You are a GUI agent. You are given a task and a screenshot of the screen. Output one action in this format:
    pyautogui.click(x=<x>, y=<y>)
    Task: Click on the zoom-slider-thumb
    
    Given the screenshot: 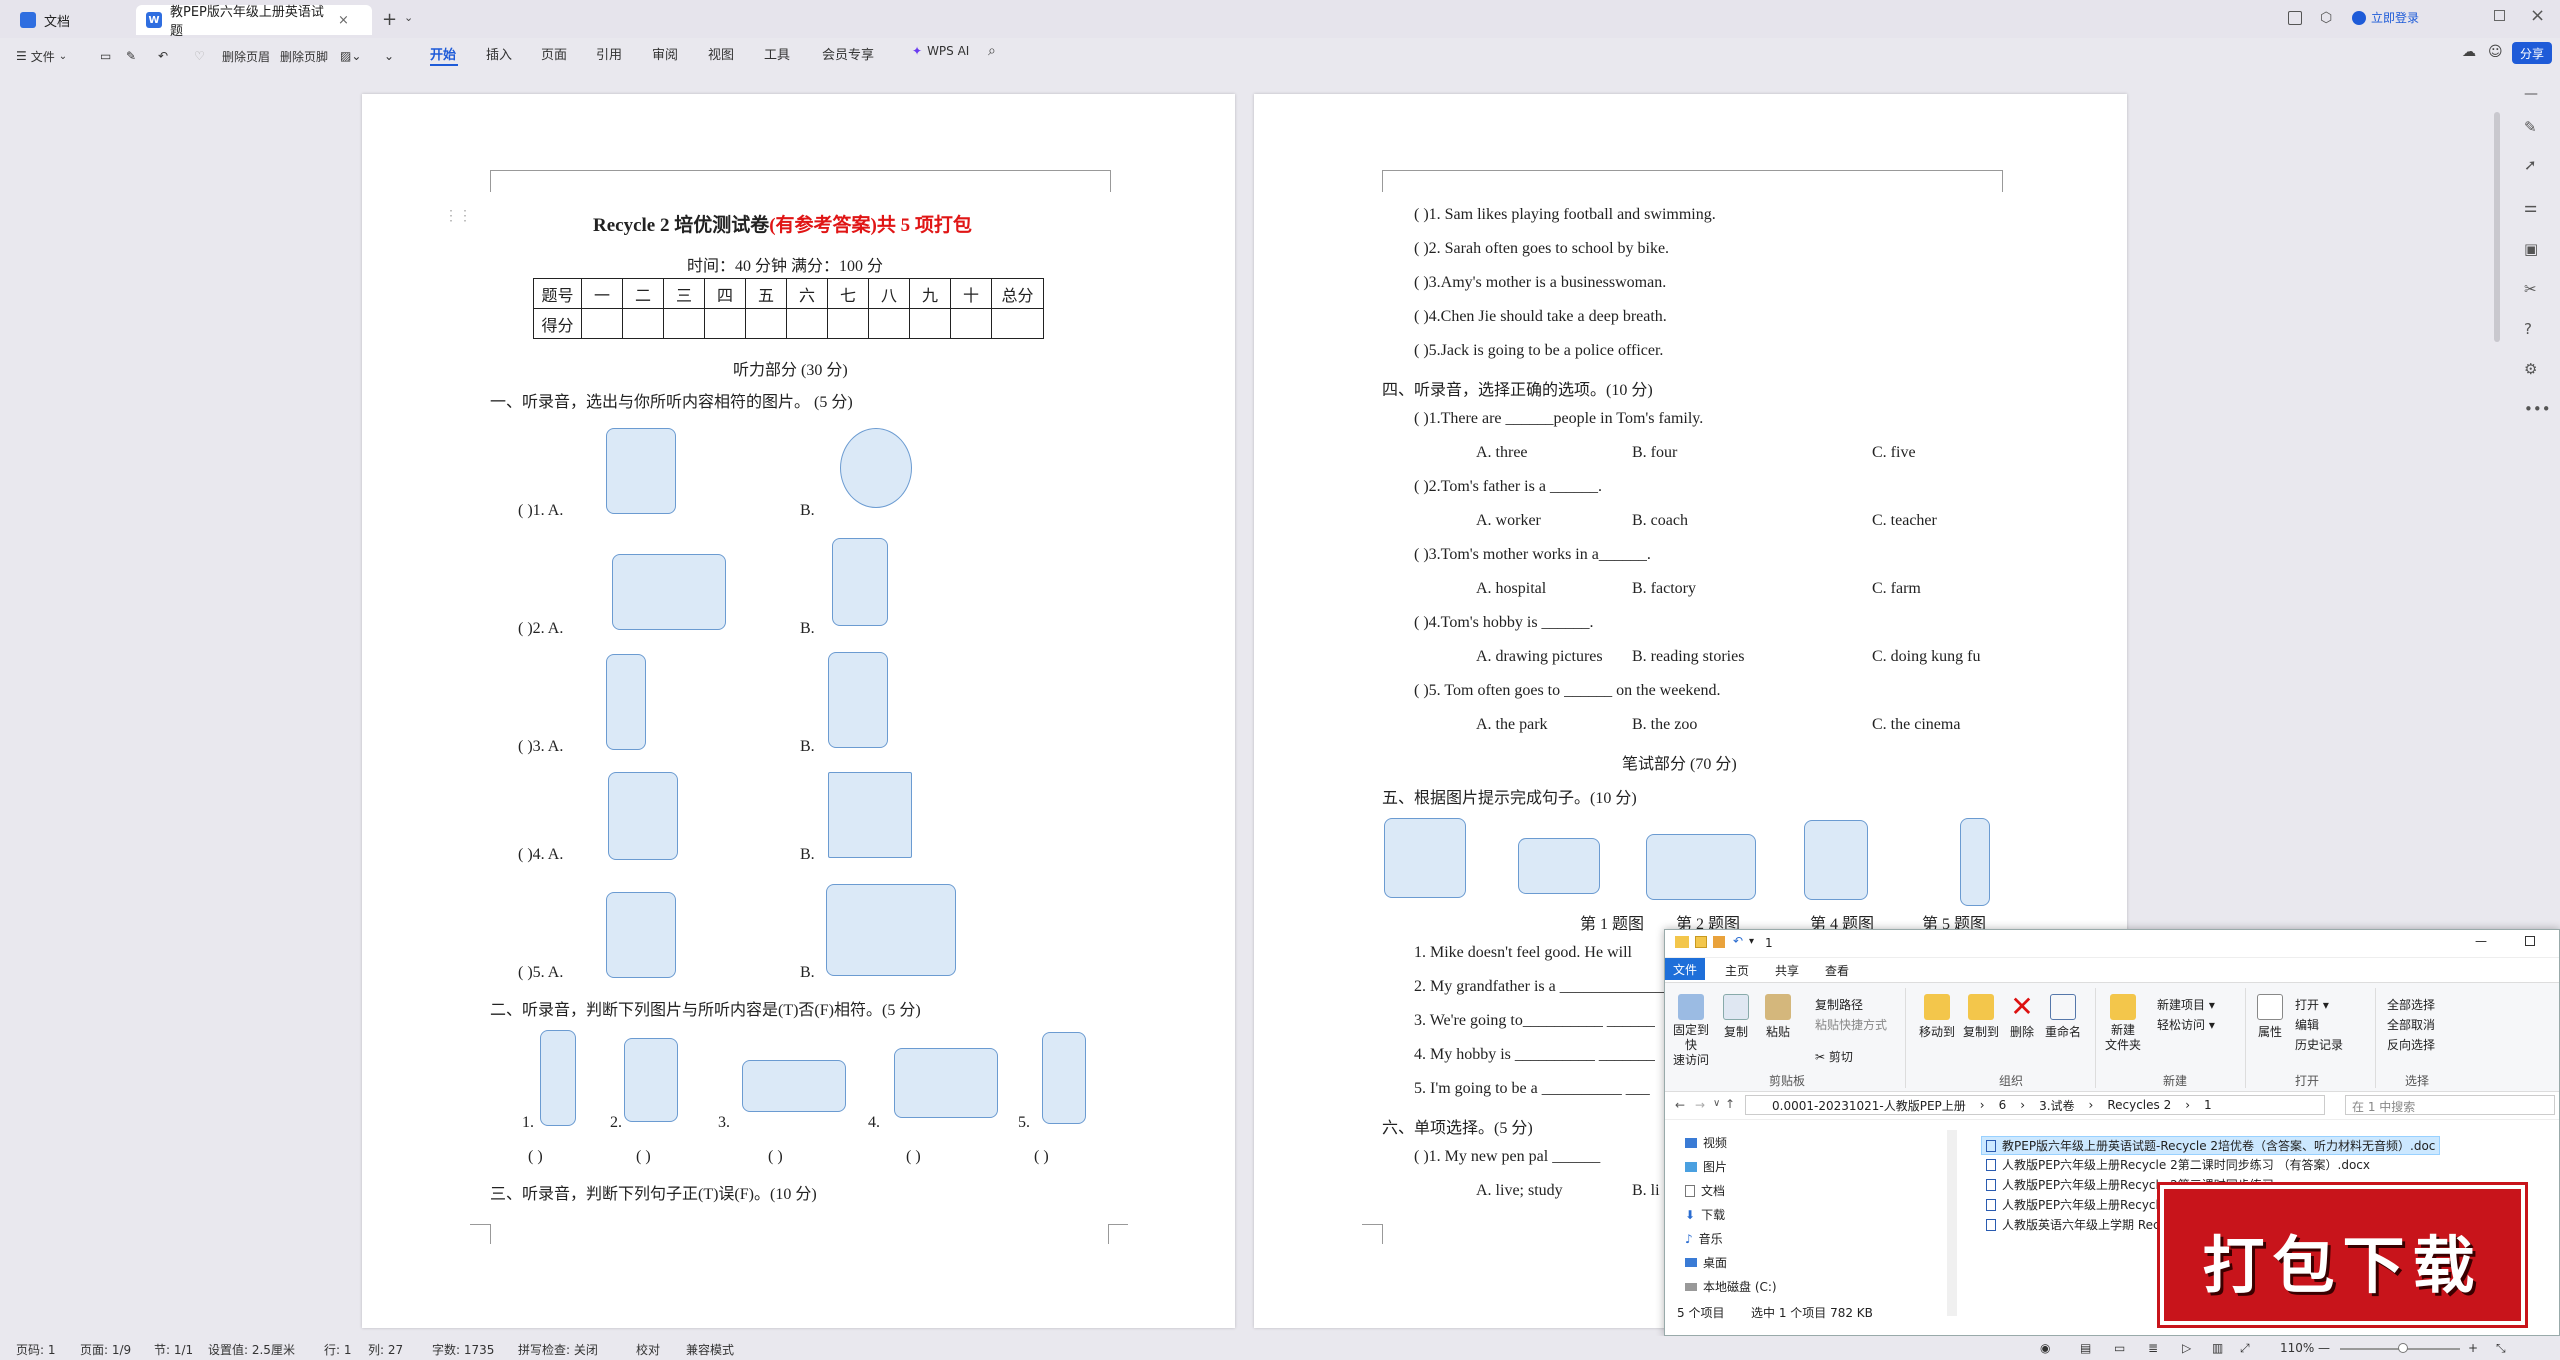 What is the action you would take?
    pyautogui.click(x=2403, y=1348)
    